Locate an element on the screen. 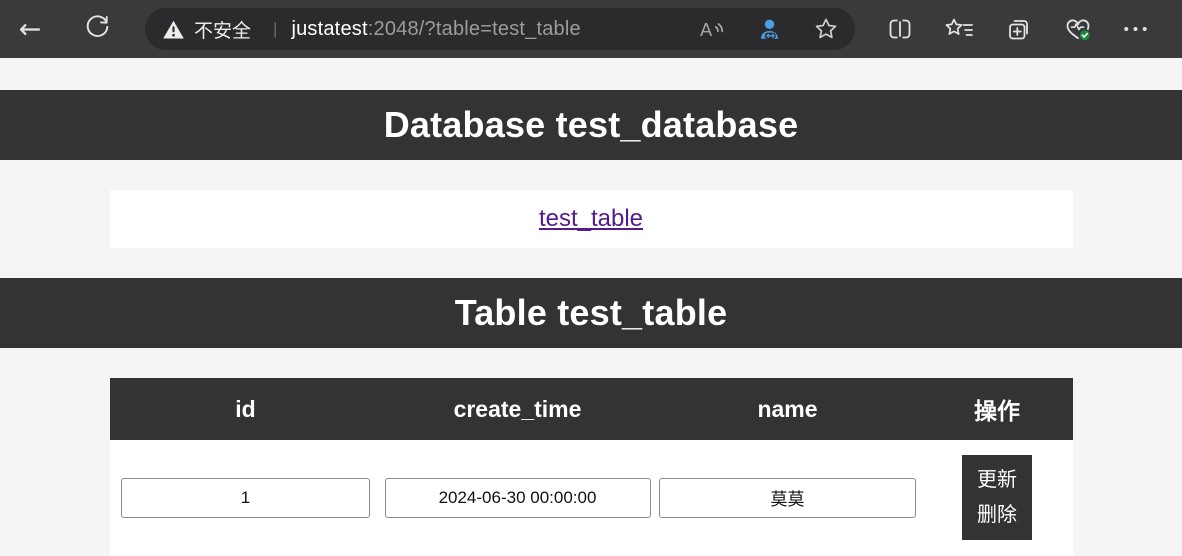 The height and width of the screenshot is (556, 1182). column-header-create-time: create_time is located at coordinates (517, 408).